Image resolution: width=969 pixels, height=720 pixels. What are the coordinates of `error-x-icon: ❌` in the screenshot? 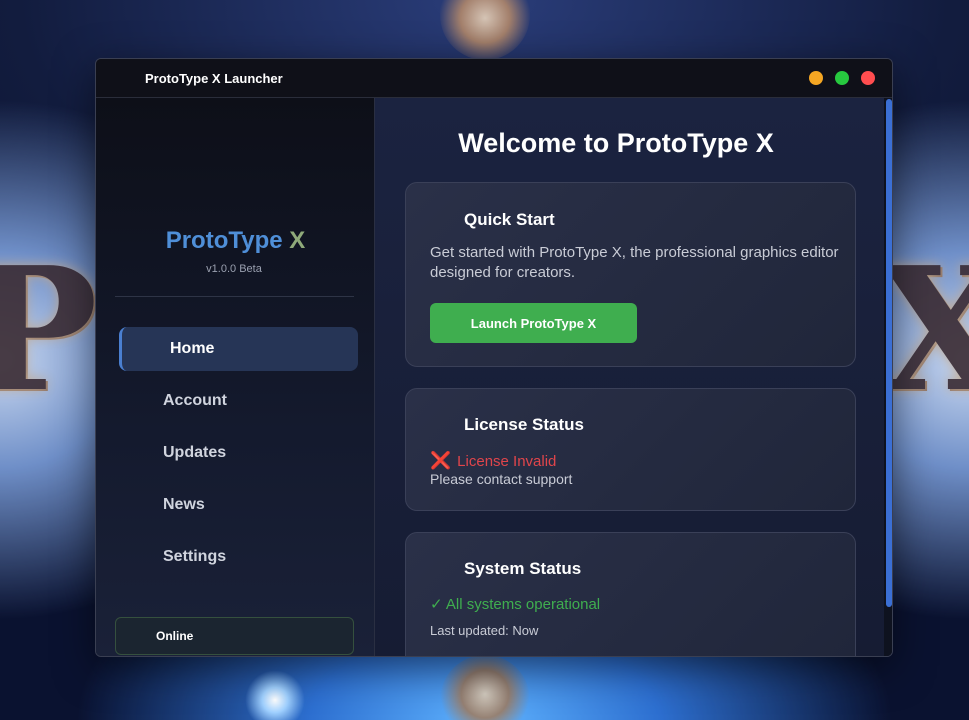 It's located at (441, 460).